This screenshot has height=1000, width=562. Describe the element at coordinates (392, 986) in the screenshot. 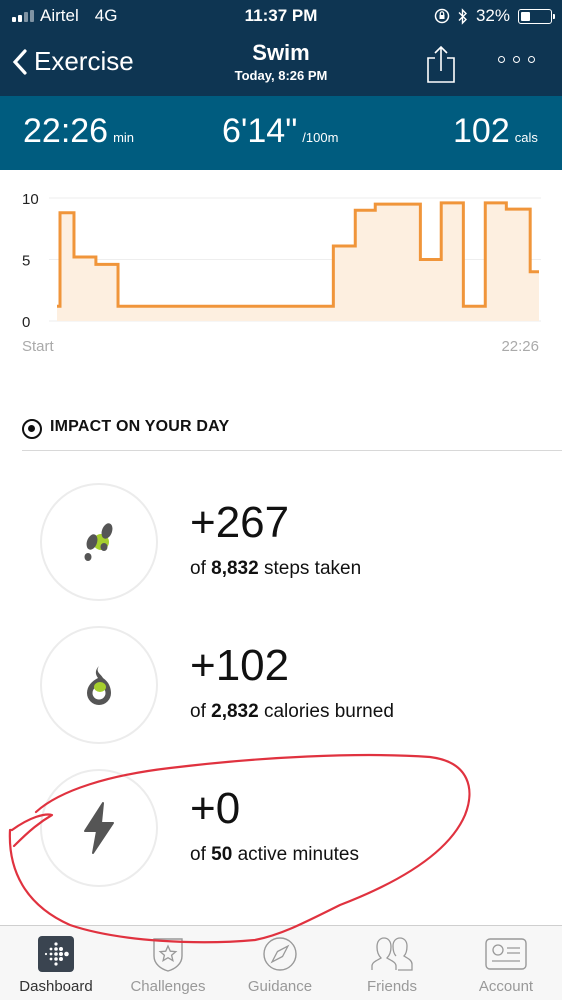

I see `tab-label: Friends` at that location.